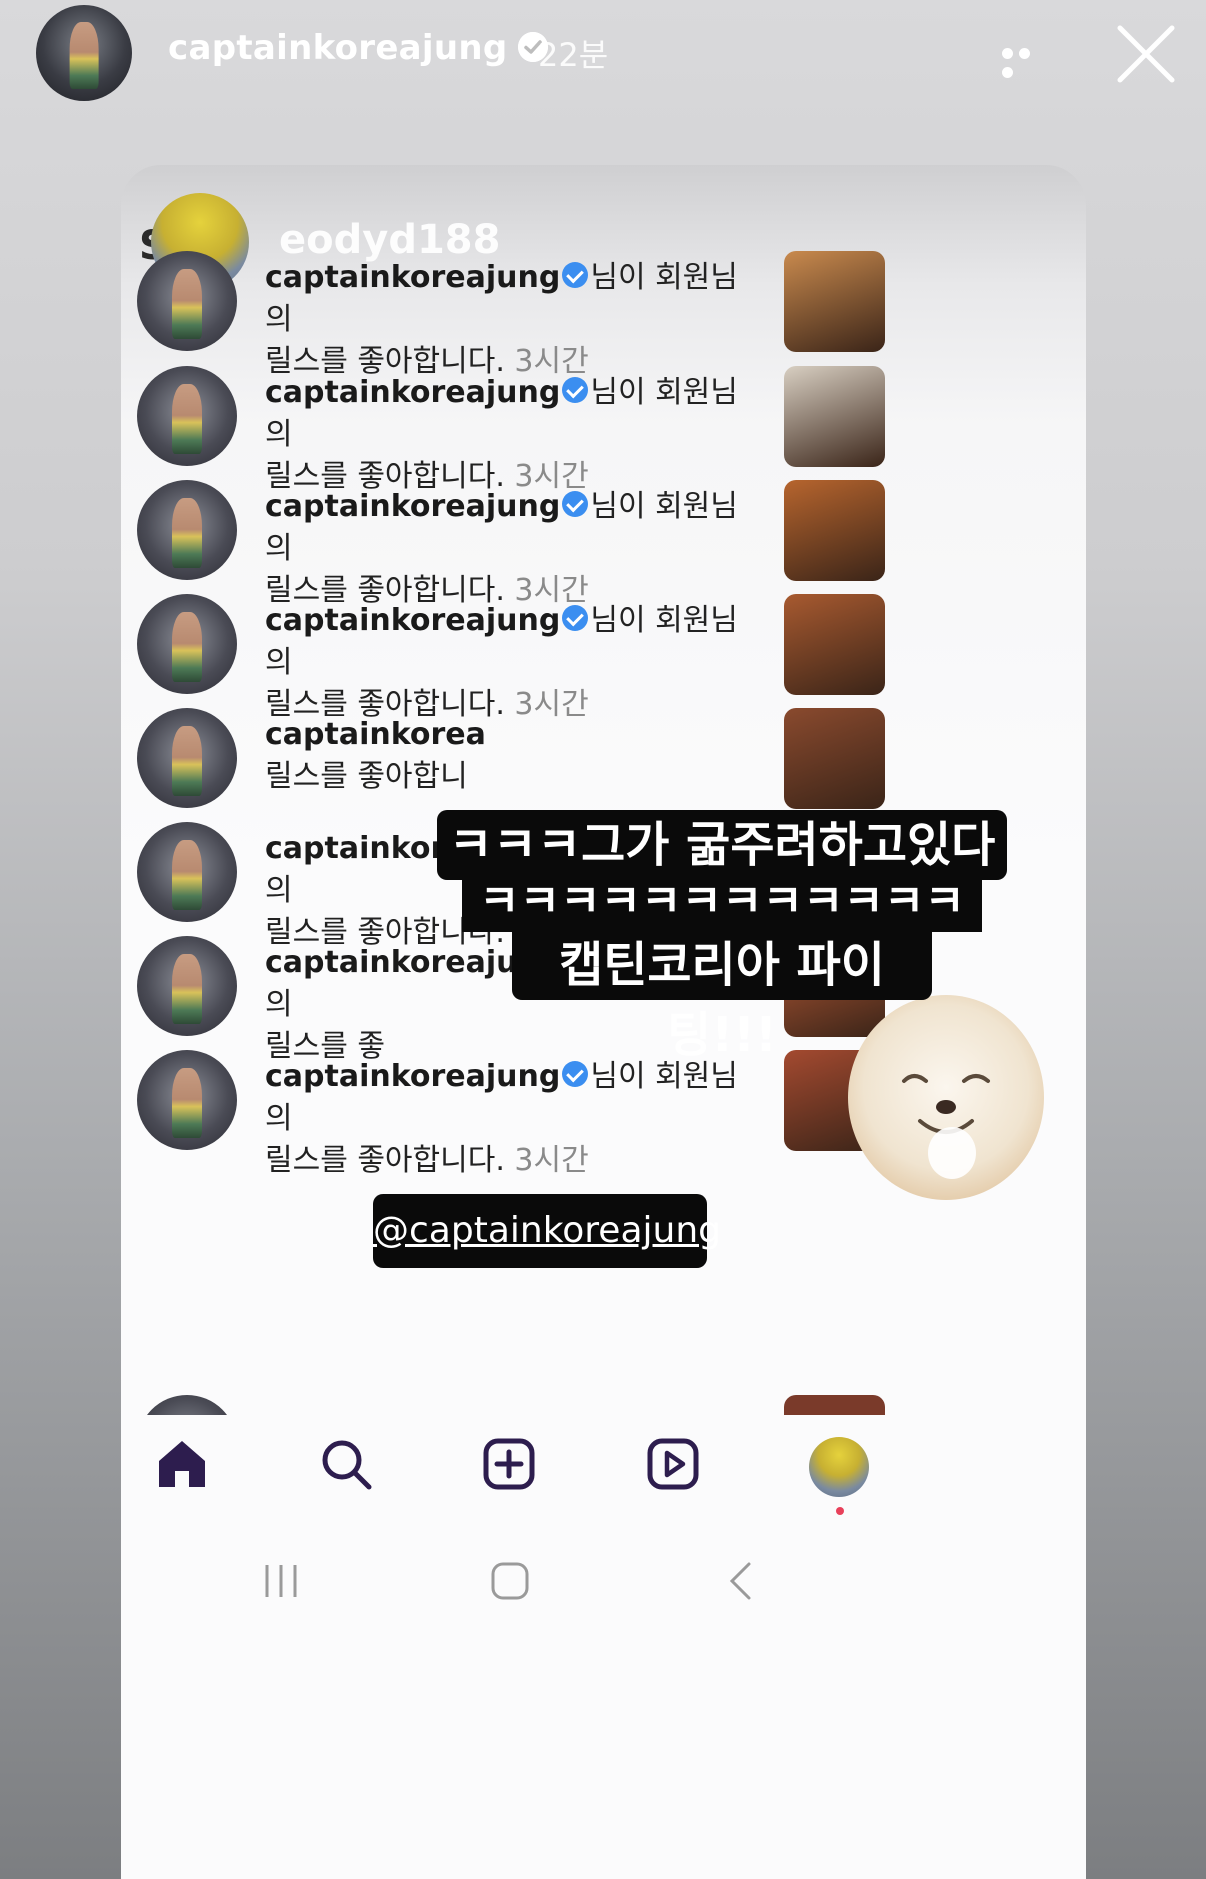 This screenshot has width=1206, height=1879. I want to click on more-options-icon, so click(1026, 61).